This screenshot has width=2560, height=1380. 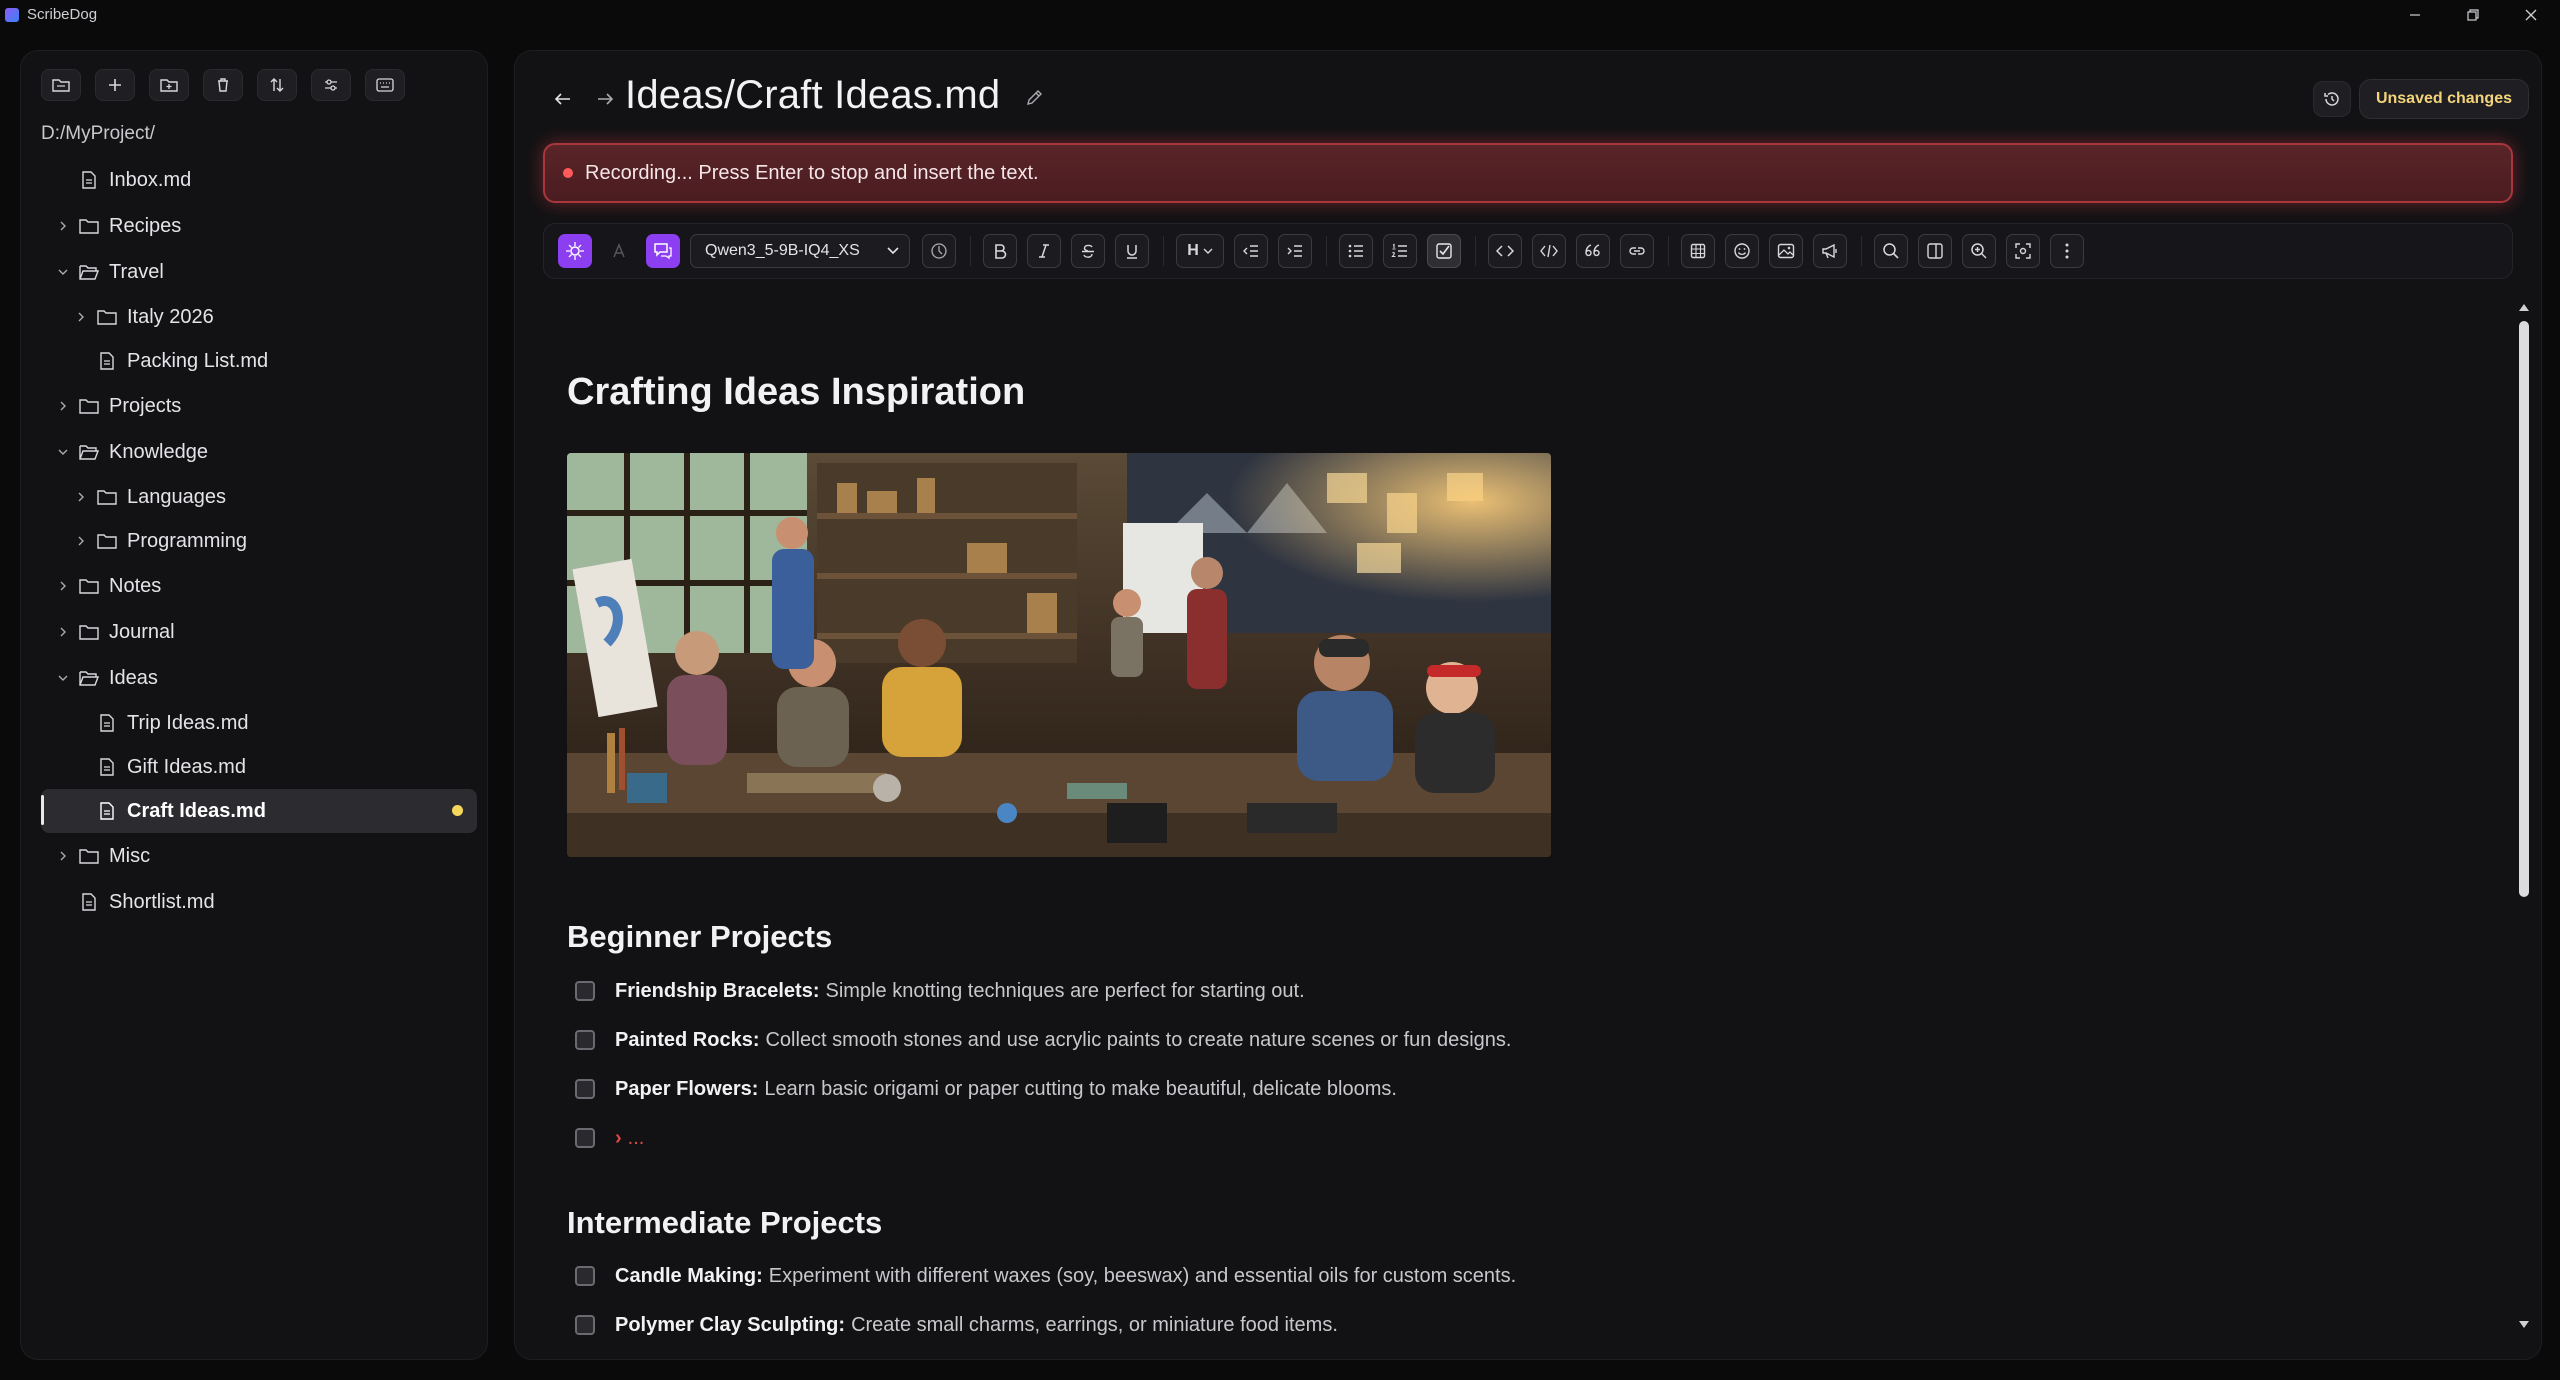 I want to click on bold-button, so click(x=1000, y=251).